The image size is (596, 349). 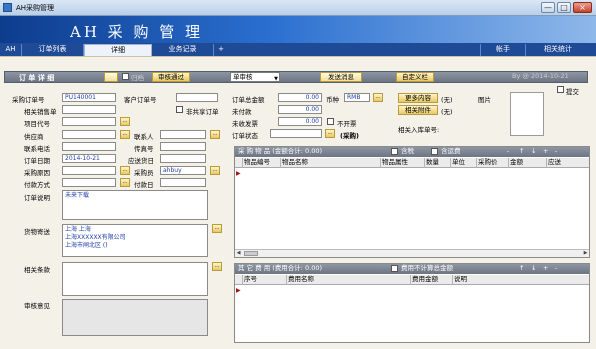 I want to click on tab-account: 帐手, so click(x=503, y=50).